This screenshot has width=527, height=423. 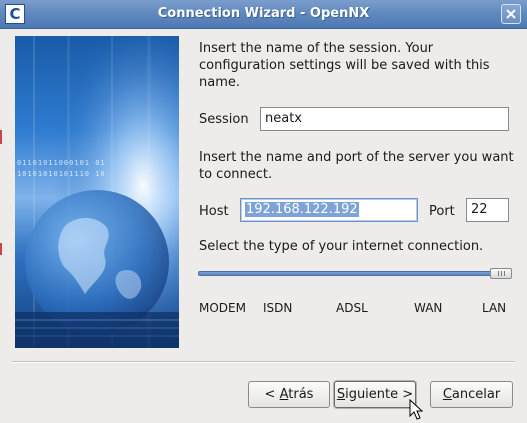 I want to click on host-input-value: 192.168.122.192, so click(x=302, y=209).